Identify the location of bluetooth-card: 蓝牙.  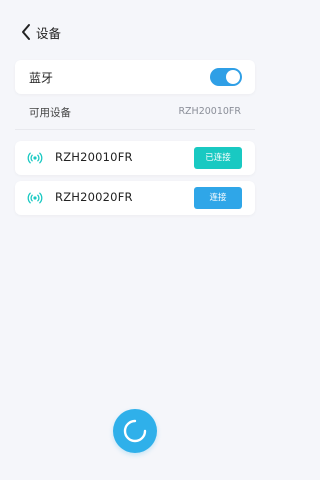
(135, 77).